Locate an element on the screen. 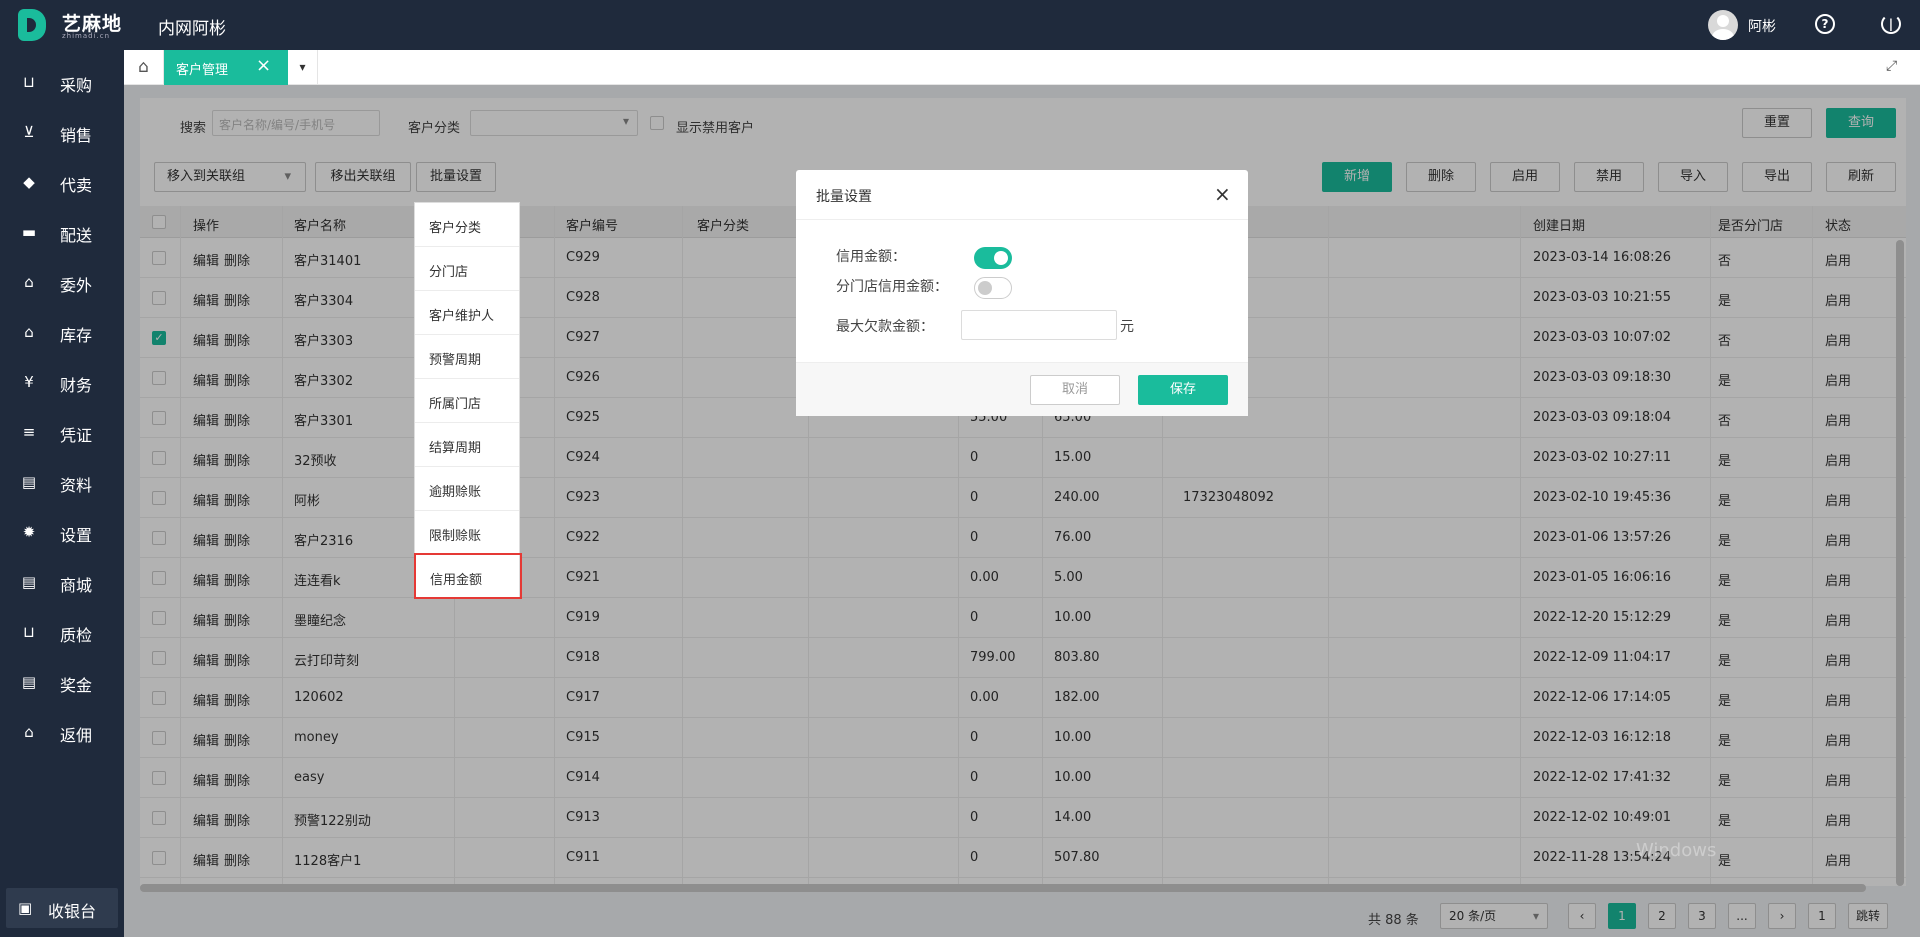 This screenshot has height=937, width=1920. truck-icon: ▬ is located at coordinates (29, 232).